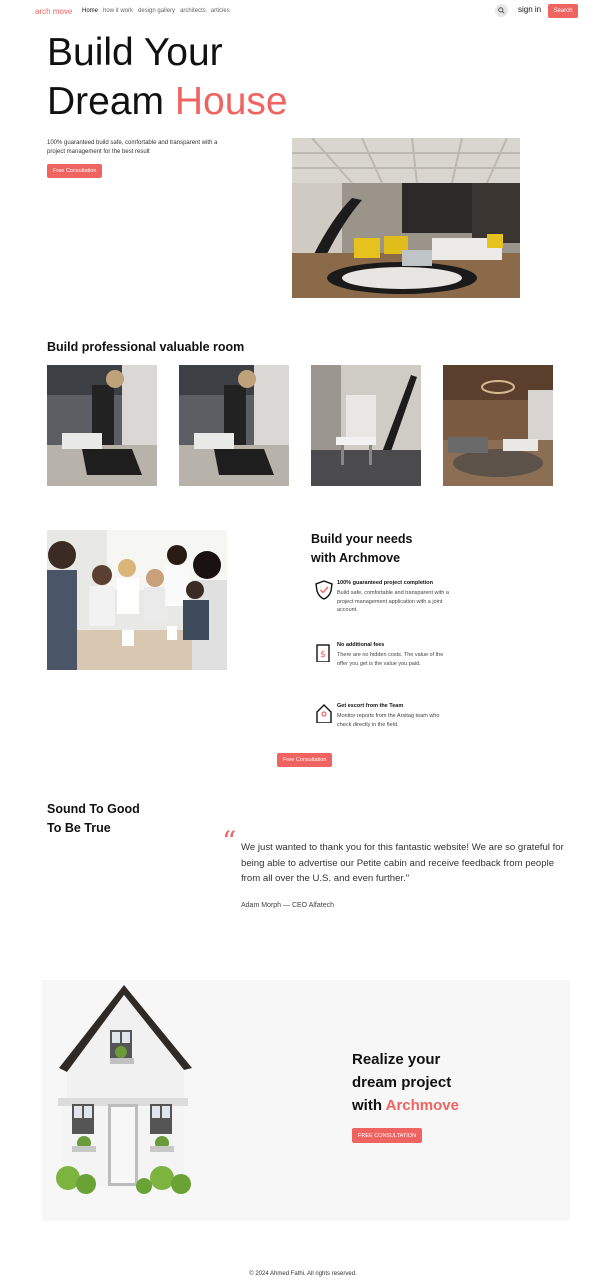 The width and height of the screenshot is (606, 1280). What do you see at coordinates (362, 548) in the screenshot?
I see `needs-section-title: Build your needs with Archmove` at bounding box center [362, 548].